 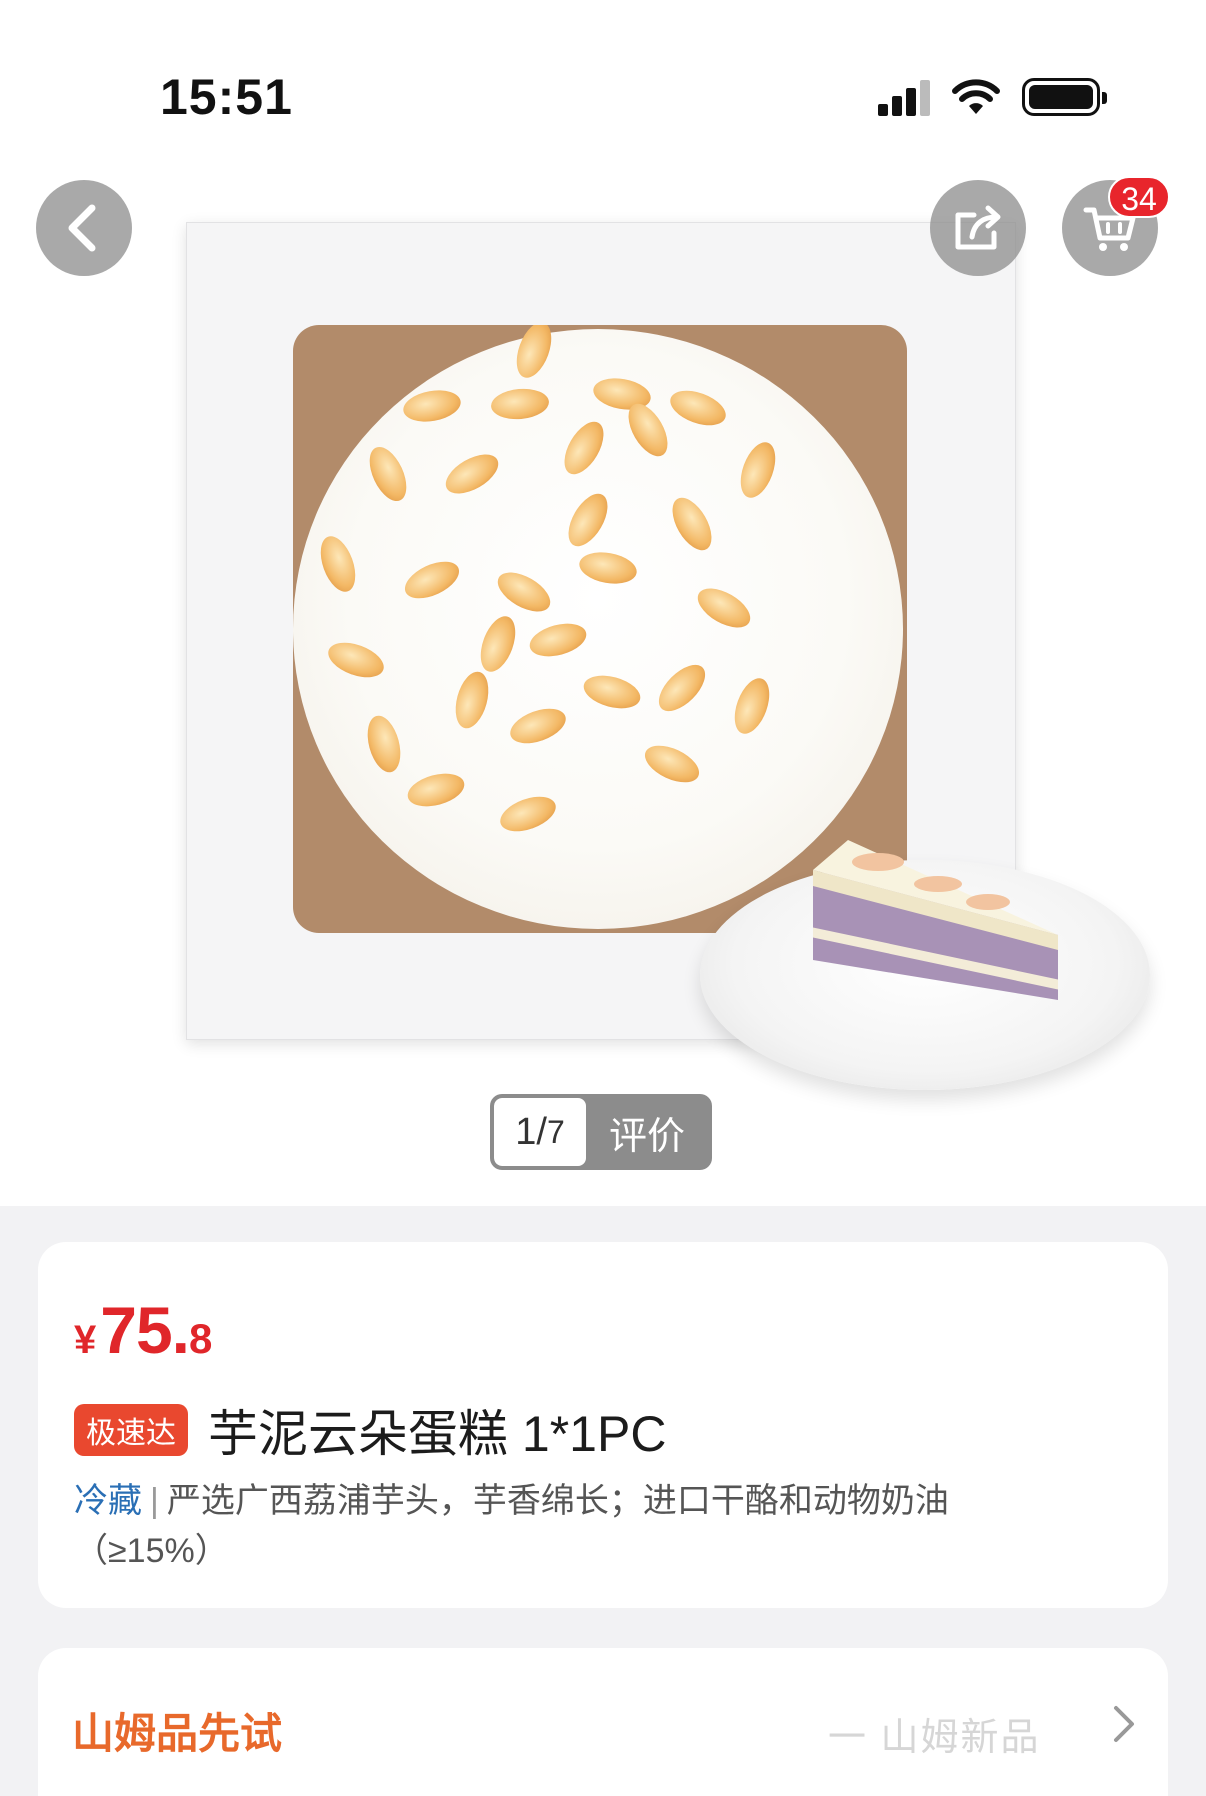 I want to click on status-bar: 15:51, so click(x=603, y=75).